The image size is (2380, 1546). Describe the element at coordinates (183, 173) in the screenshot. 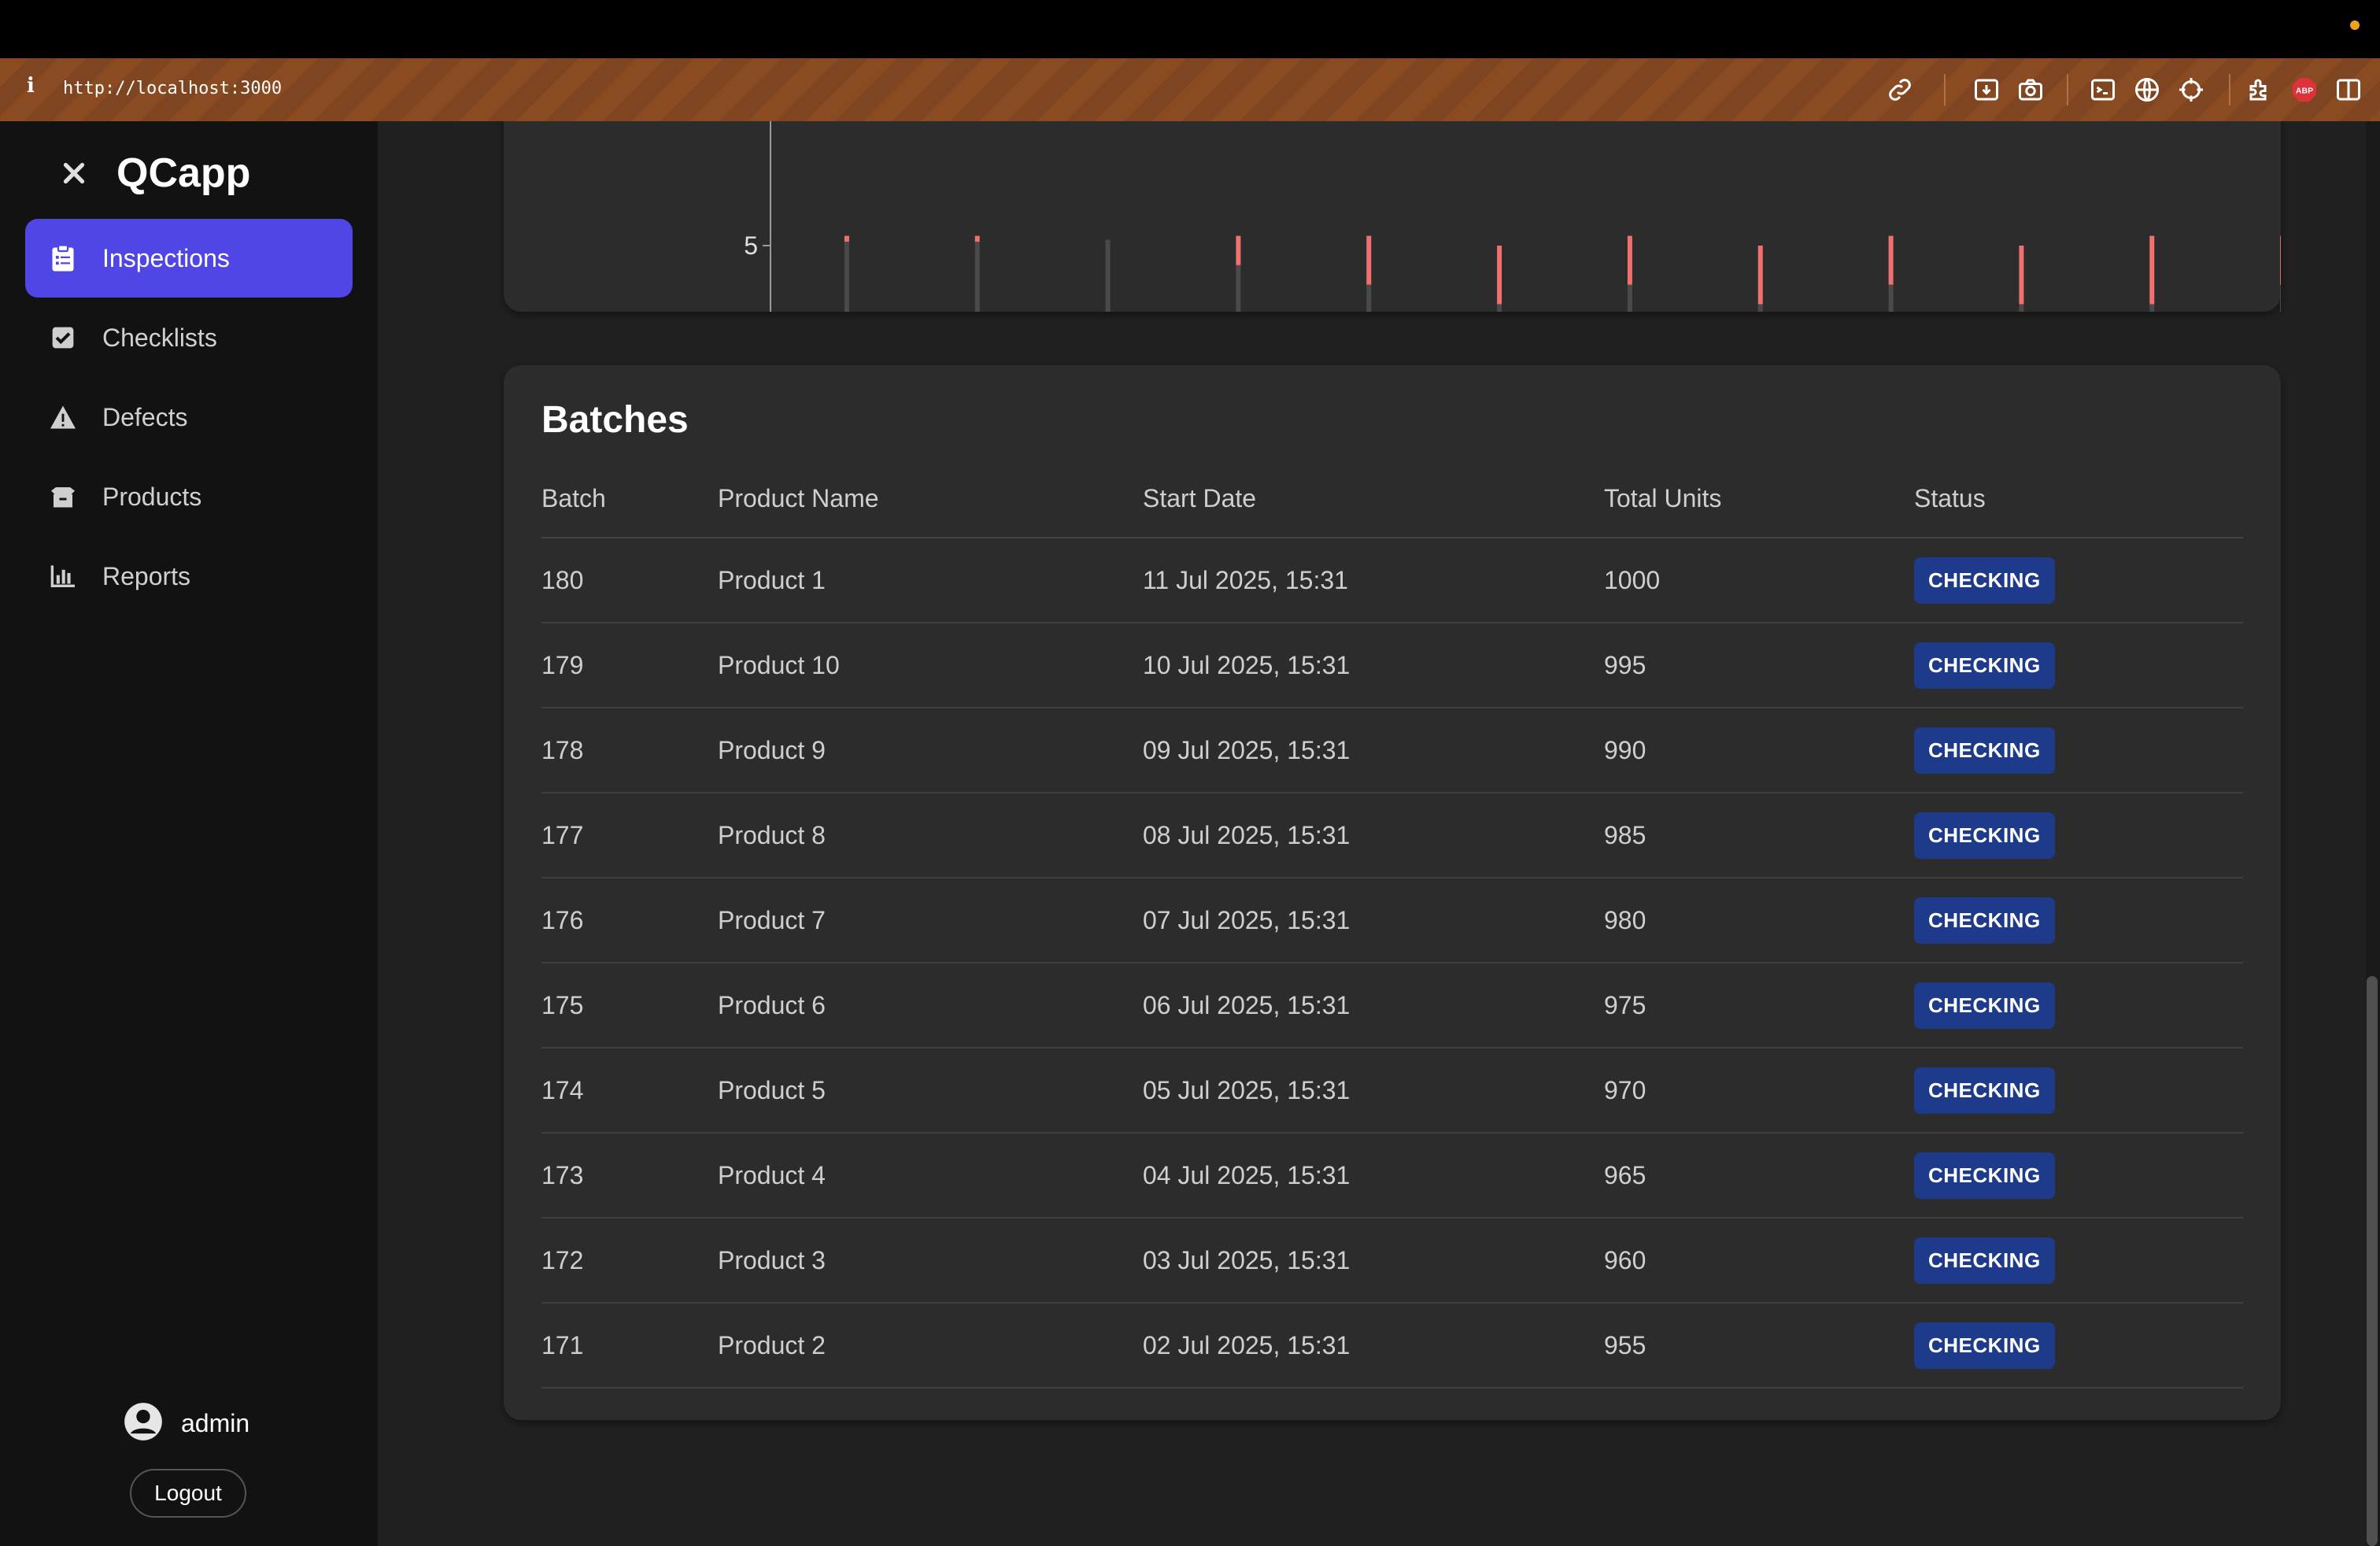

I see `app-title: QCapp` at that location.